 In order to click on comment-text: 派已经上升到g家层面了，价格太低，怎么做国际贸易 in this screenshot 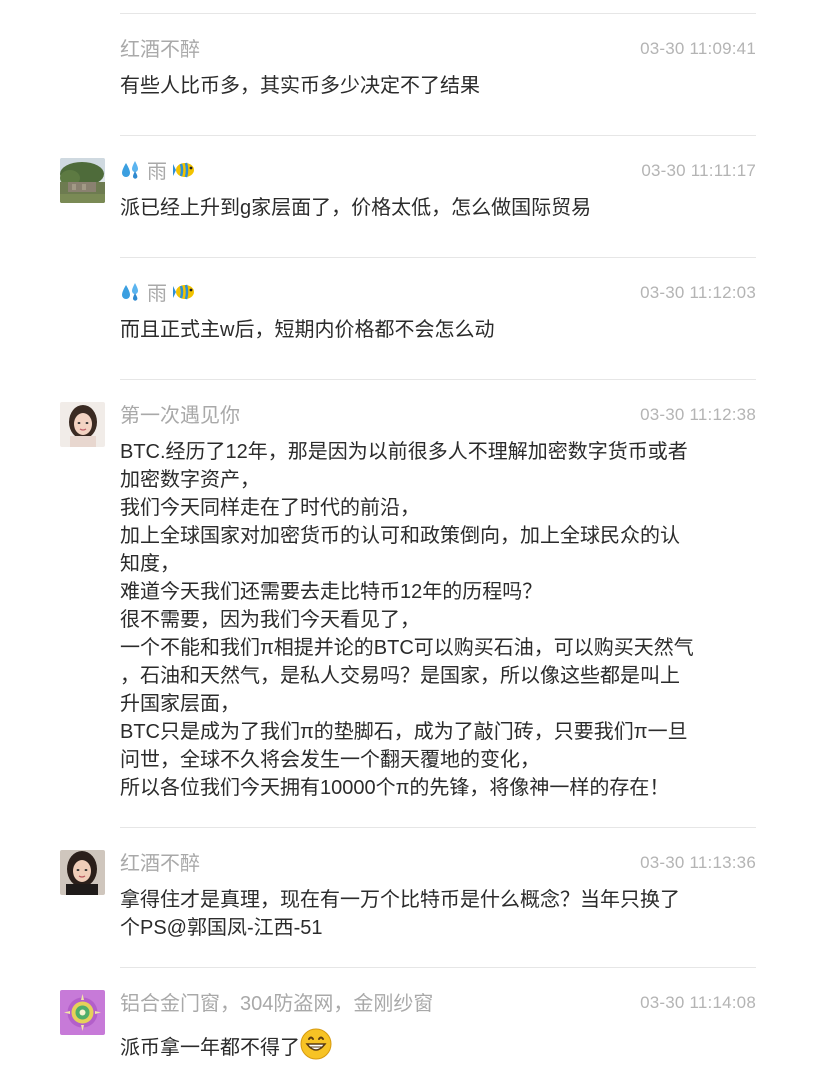, I will do `click(440, 208)`.